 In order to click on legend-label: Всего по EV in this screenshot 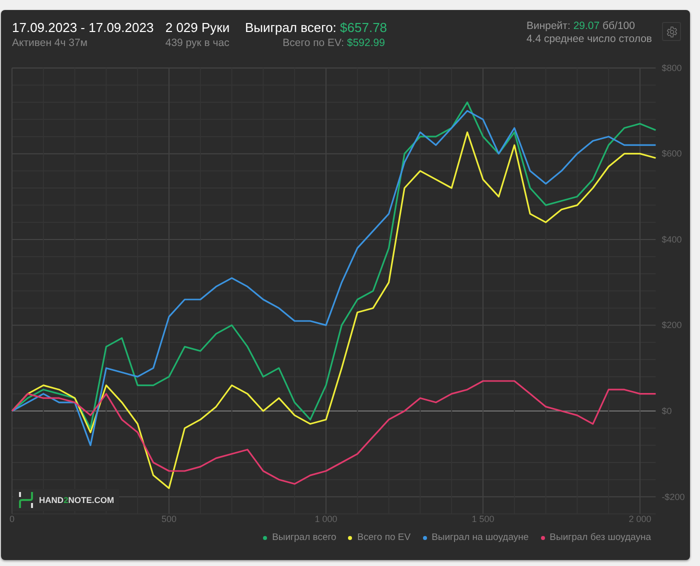, I will do `click(384, 537)`.